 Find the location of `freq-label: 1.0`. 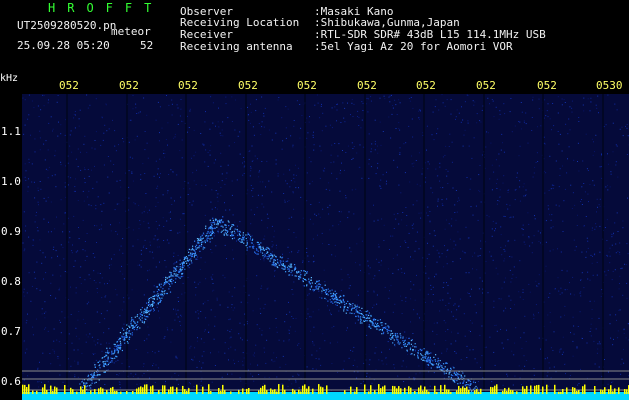

freq-label: 1.0 is located at coordinates (11, 181).